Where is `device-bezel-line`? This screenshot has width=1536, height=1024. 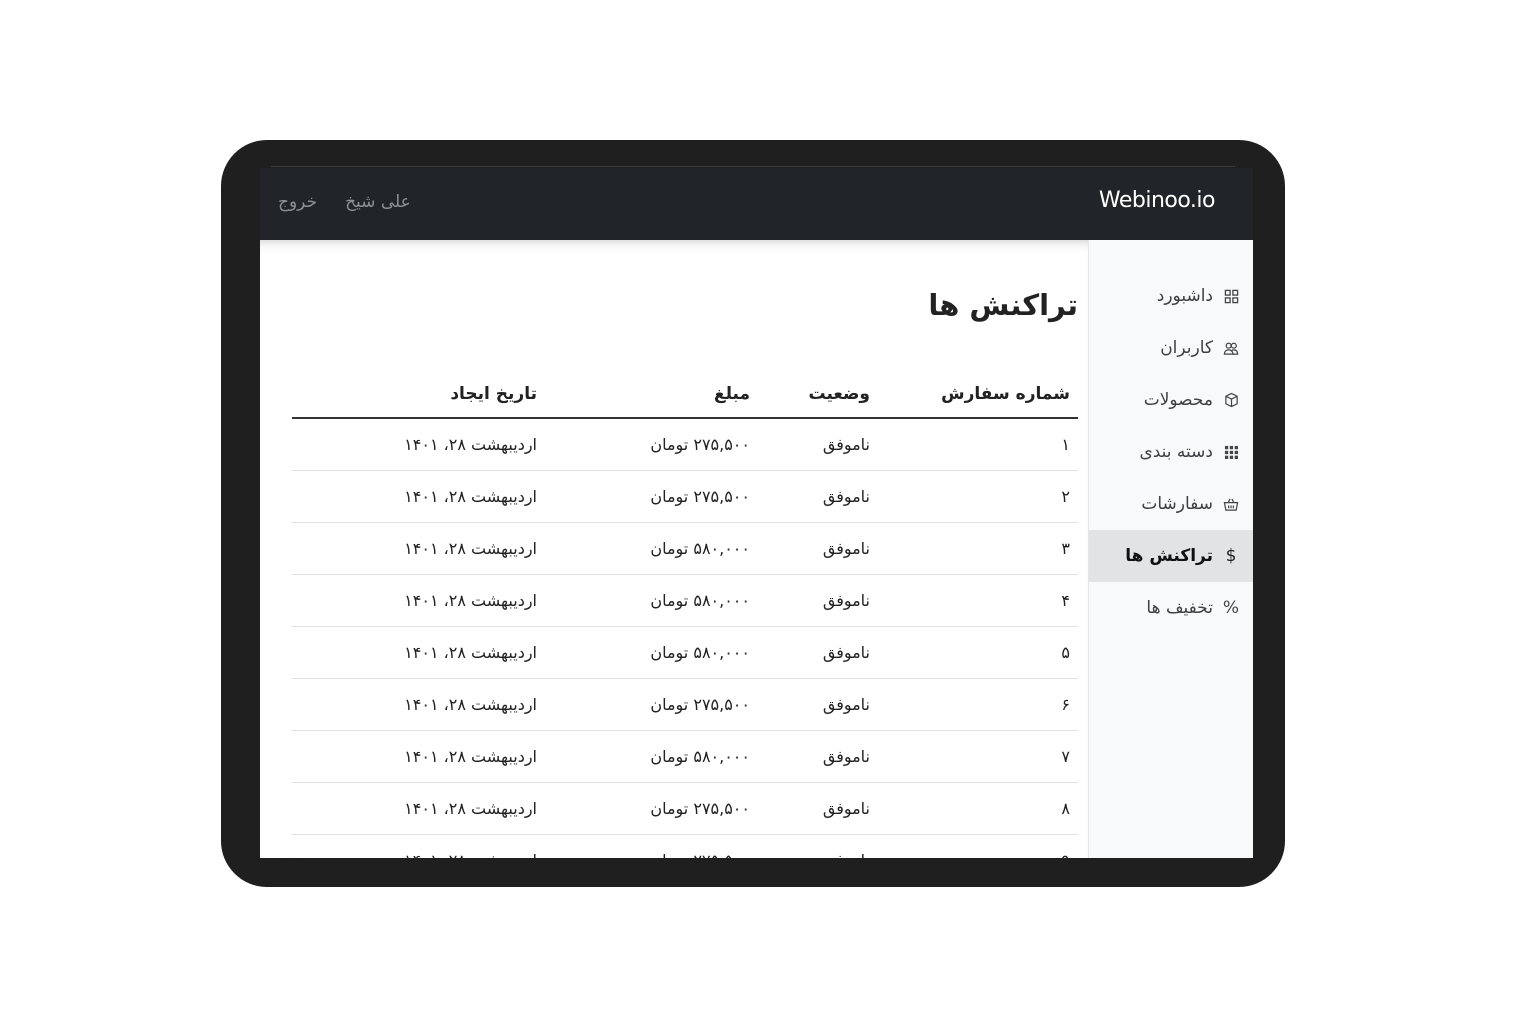
device-bezel-line is located at coordinates (753, 166).